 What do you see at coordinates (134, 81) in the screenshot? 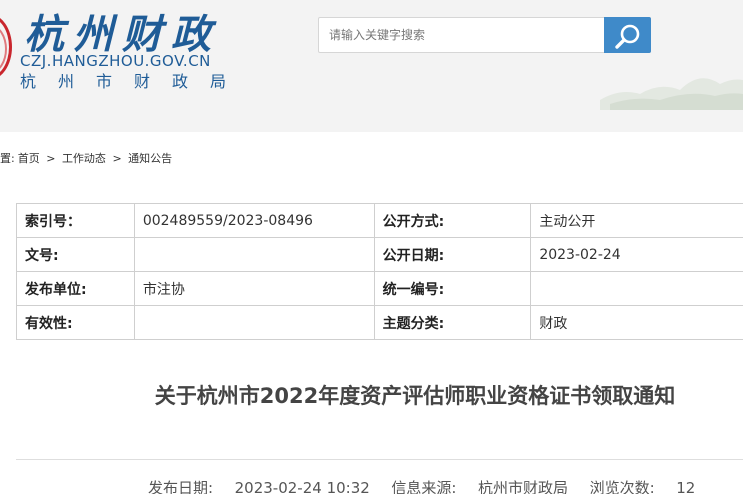
I see `logo-org-name: 杭州市财政局` at bounding box center [134, 81].